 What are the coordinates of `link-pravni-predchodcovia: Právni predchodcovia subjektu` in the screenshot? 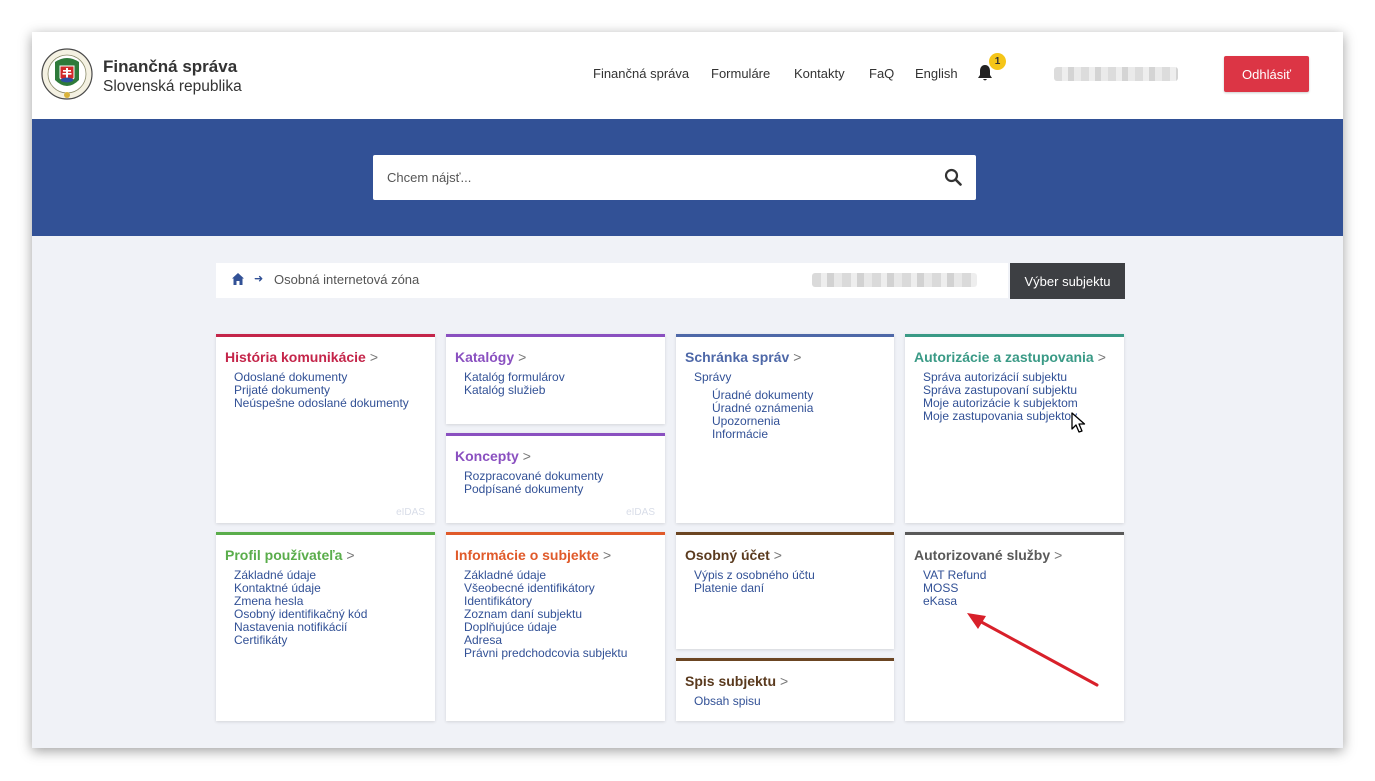 It's located at (545, 653).